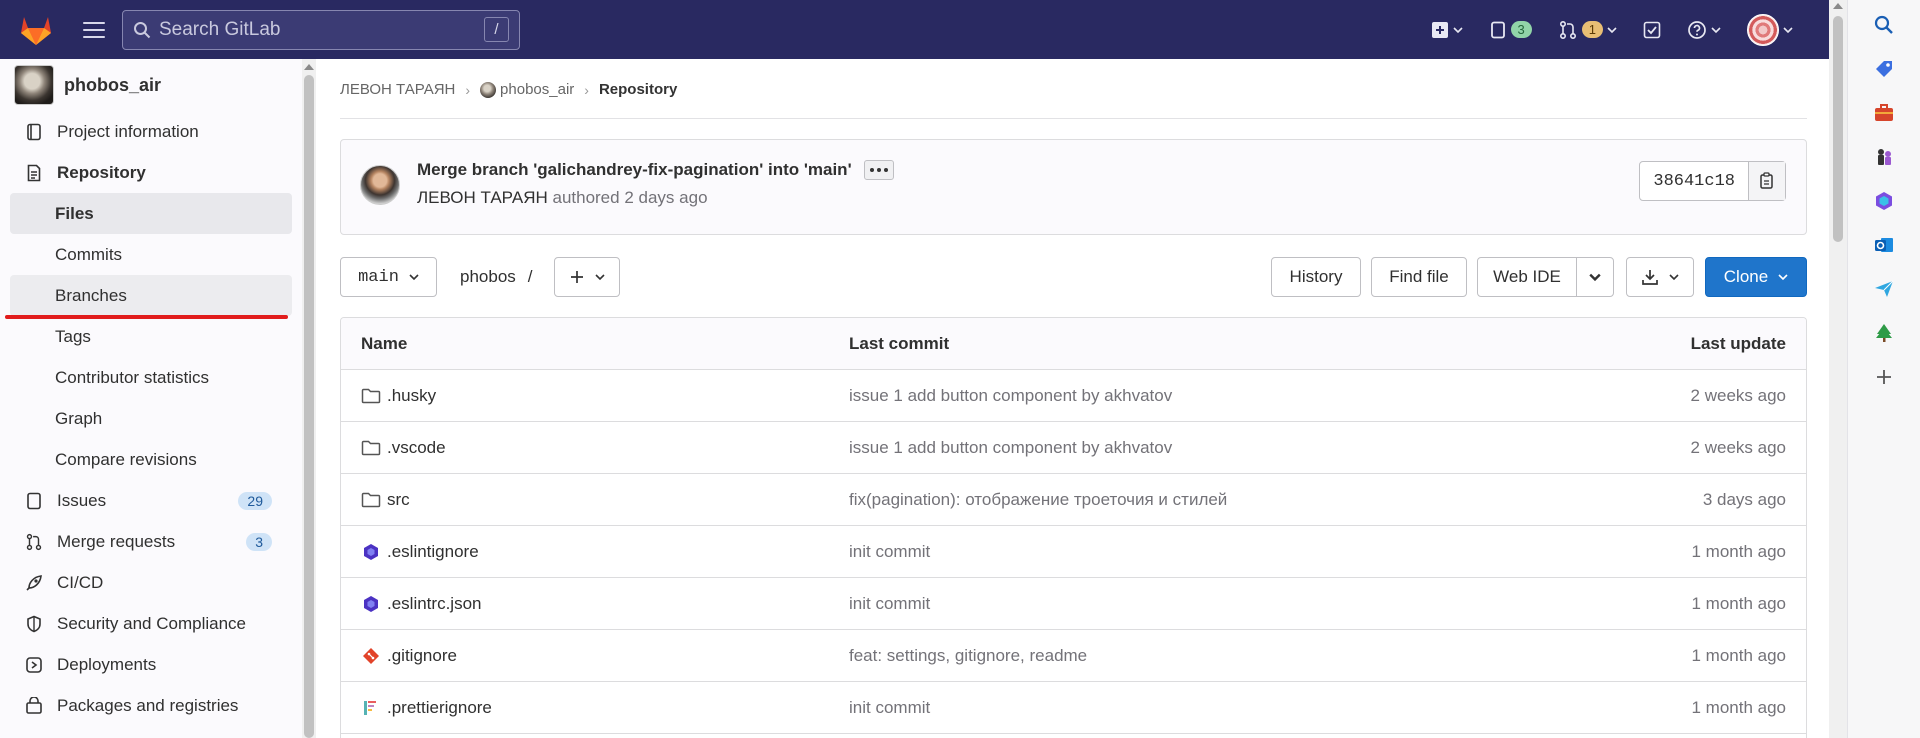  I want to click on sidebar-item-packages: Packages and registries, so click(151, 705).